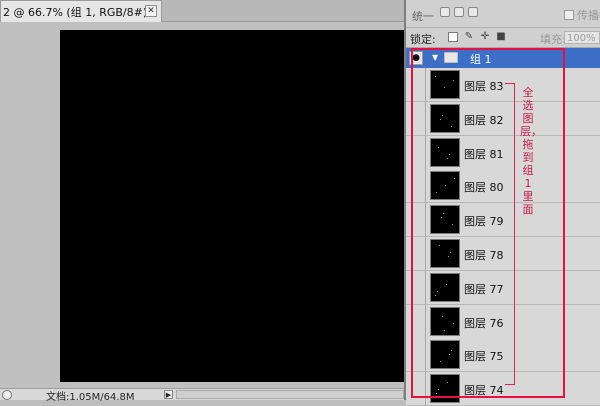 The height and width of the screenshot is (406, 600). I want to click on lock-transparency-icon, so click(453, 37).